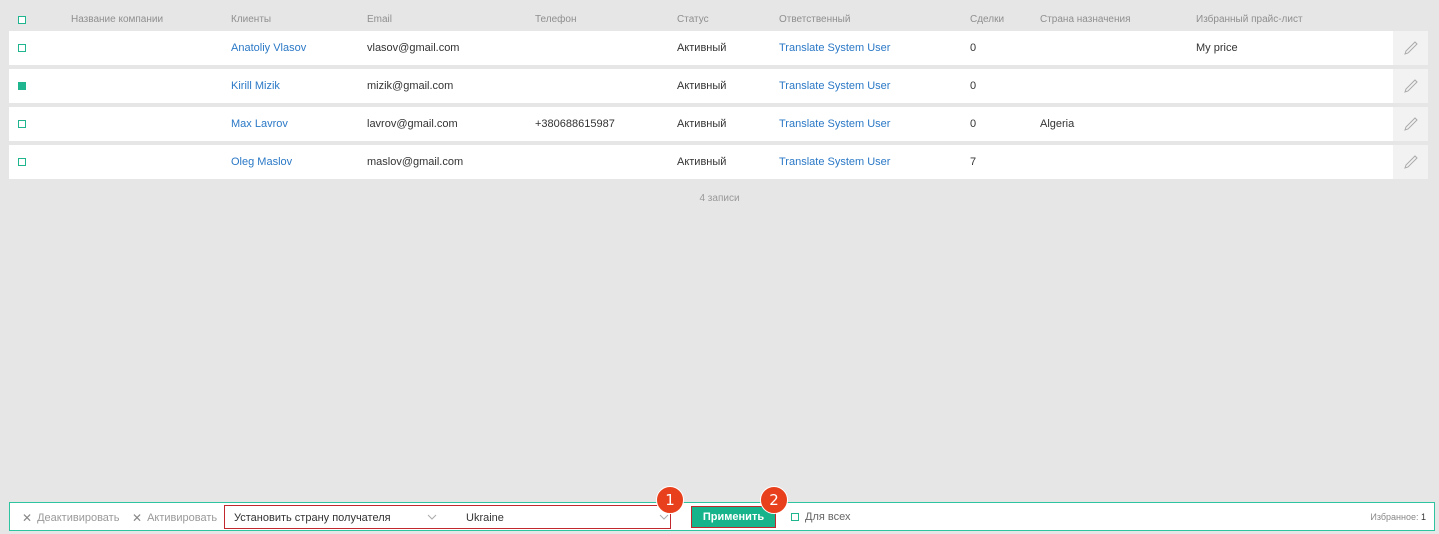 This screenshot has height=534, width=1439. Describe the element at coordinates (973, 162) in the screenshot. I see `client-deals: 7` at that location.